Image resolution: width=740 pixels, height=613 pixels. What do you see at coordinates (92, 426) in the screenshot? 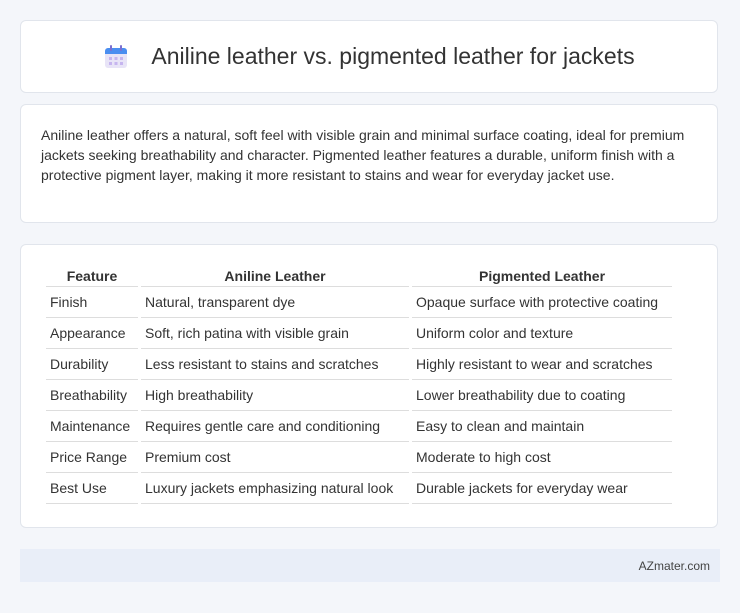
I see `feature-cell: Maintenance` at bounding box center [92, 426].